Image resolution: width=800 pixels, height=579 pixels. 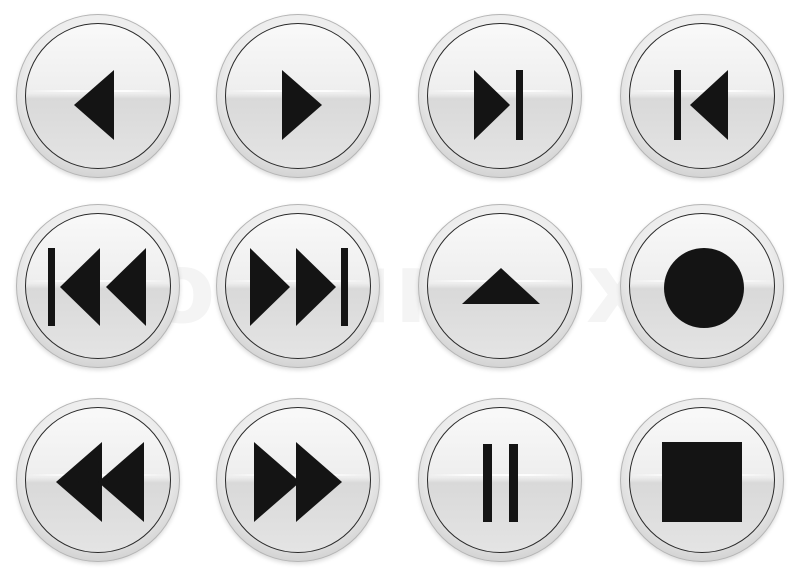 I want to click on skip-forward-icon, so click(x=299, y=287).